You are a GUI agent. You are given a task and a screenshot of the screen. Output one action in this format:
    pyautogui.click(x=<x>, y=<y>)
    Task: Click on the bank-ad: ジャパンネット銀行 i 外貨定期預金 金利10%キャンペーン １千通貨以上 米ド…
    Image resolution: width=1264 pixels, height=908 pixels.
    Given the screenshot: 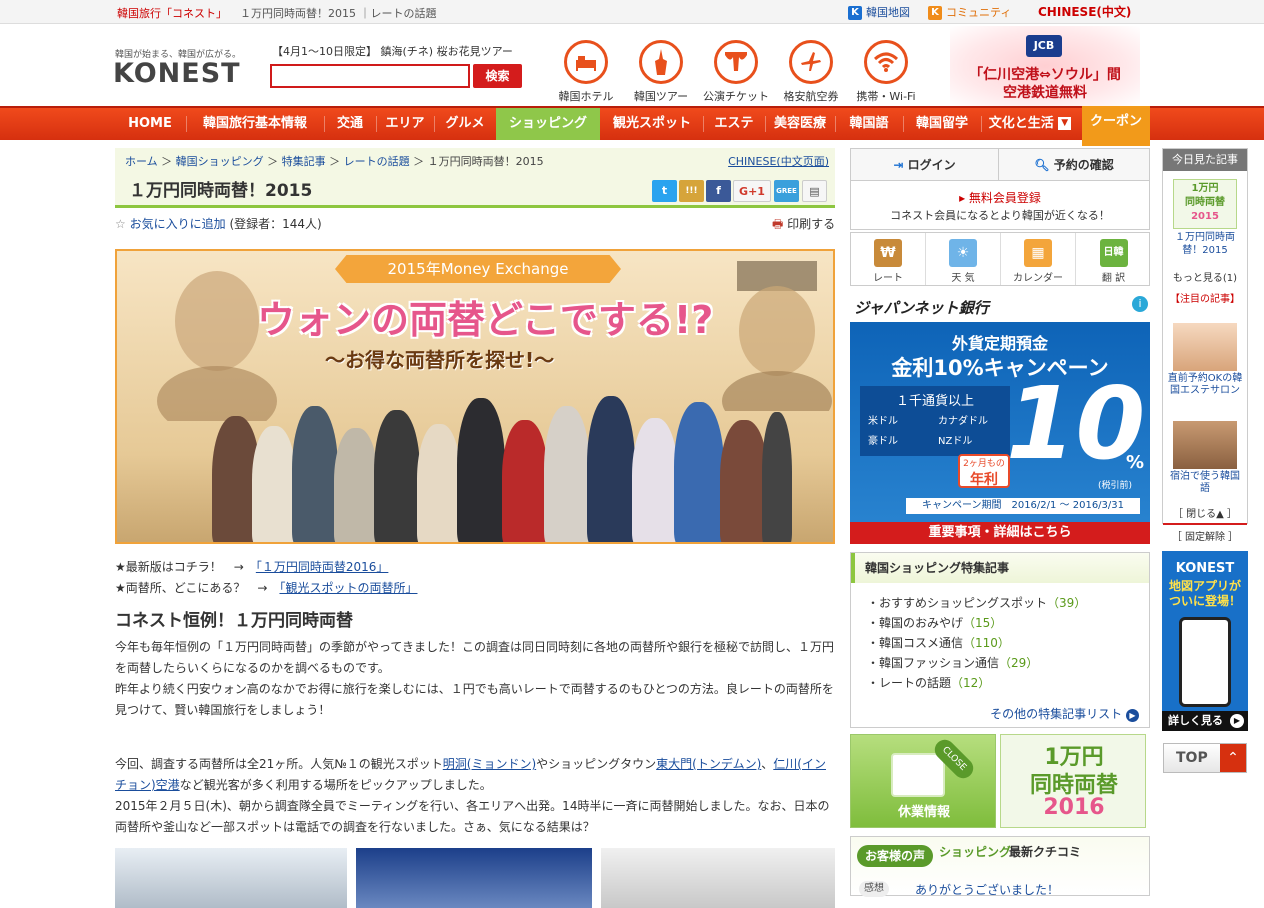 What is the action you would take?
    pyautogui.click(x=1000, y=419)
    